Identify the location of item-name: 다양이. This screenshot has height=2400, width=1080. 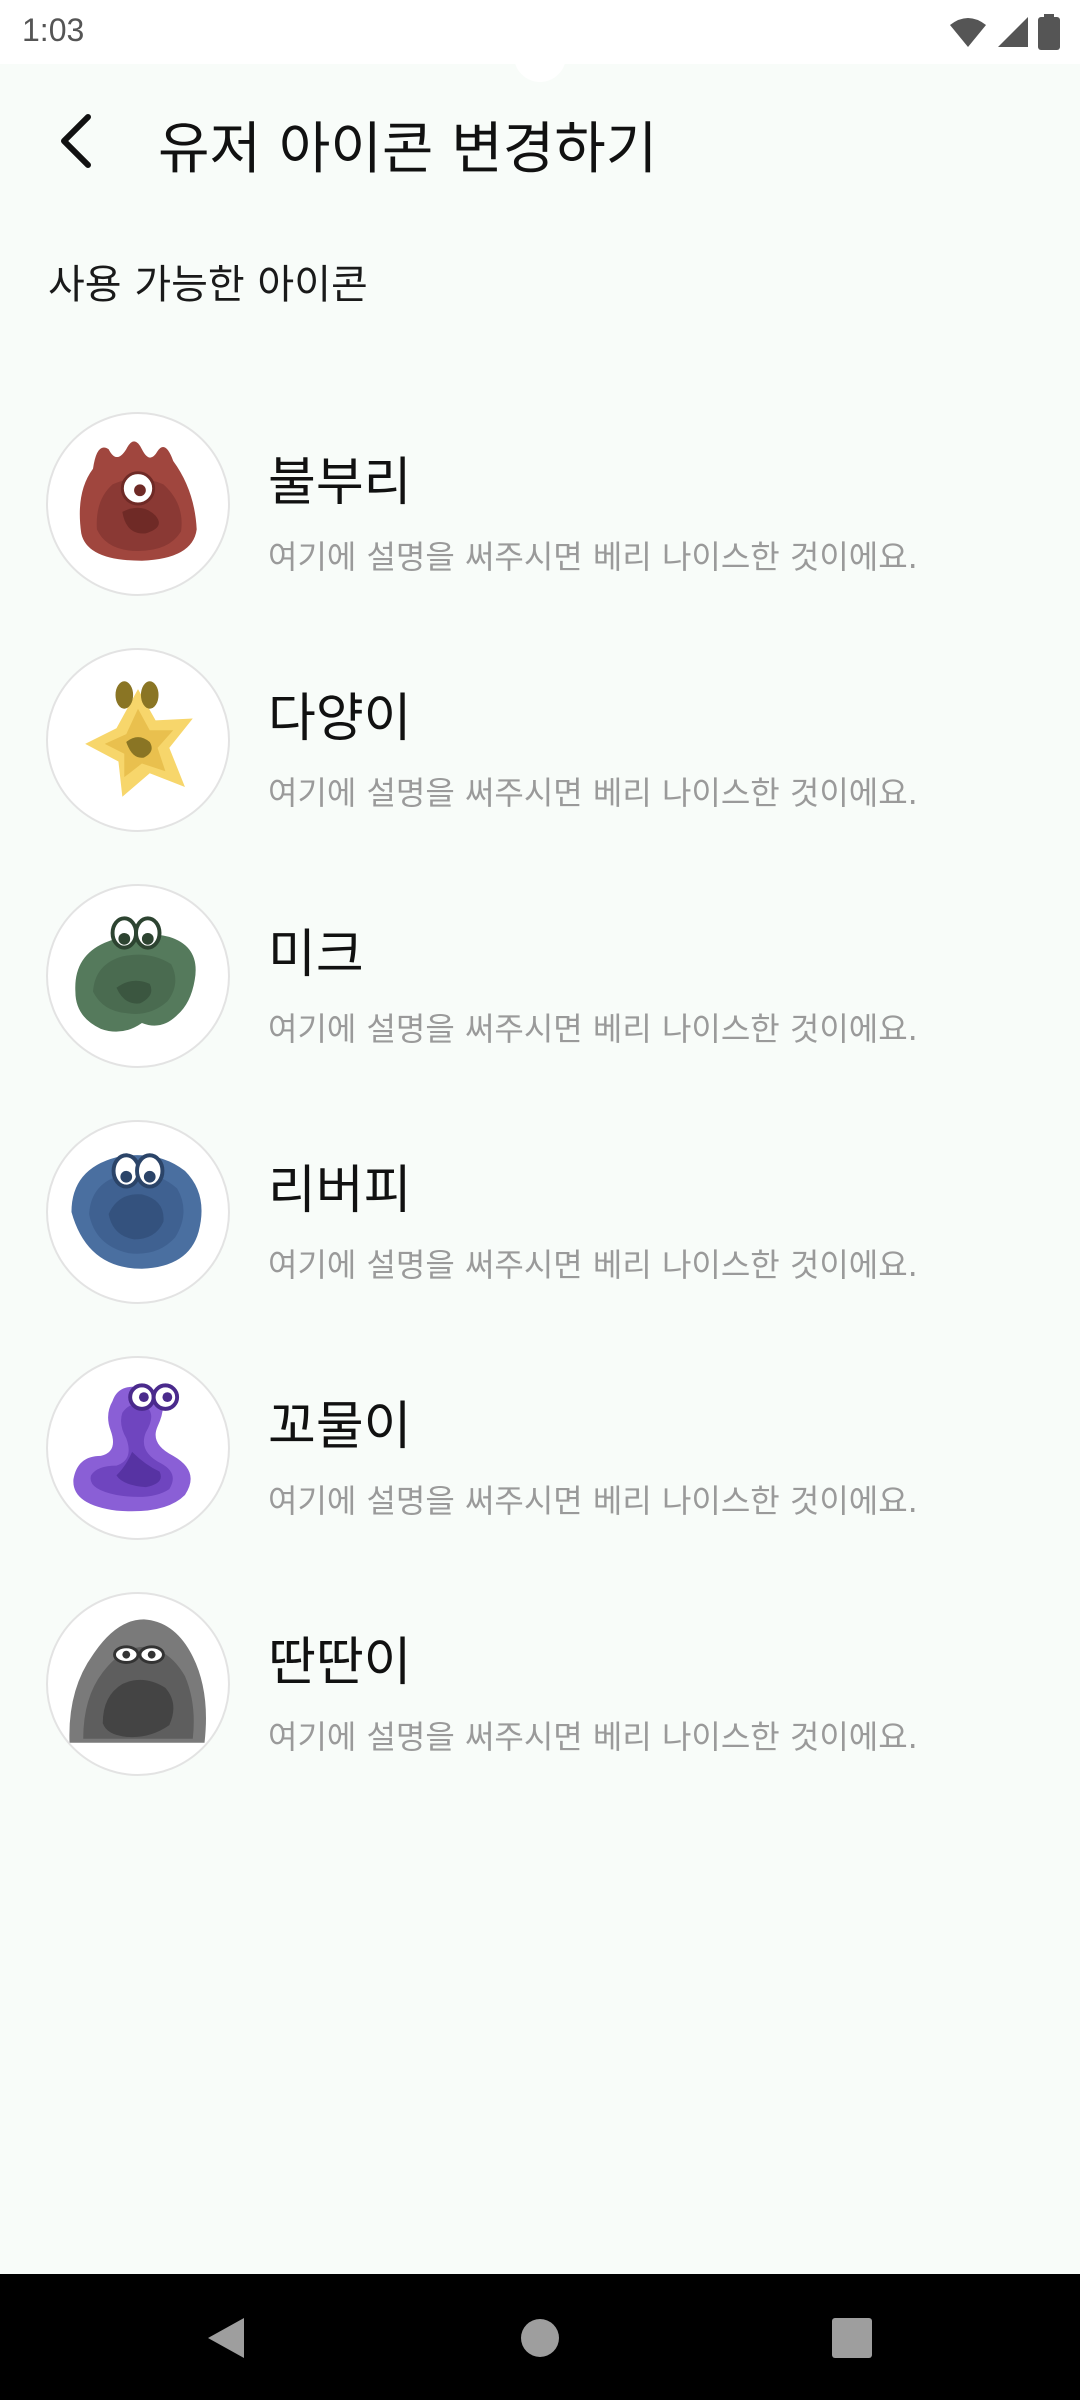
(340, 719).